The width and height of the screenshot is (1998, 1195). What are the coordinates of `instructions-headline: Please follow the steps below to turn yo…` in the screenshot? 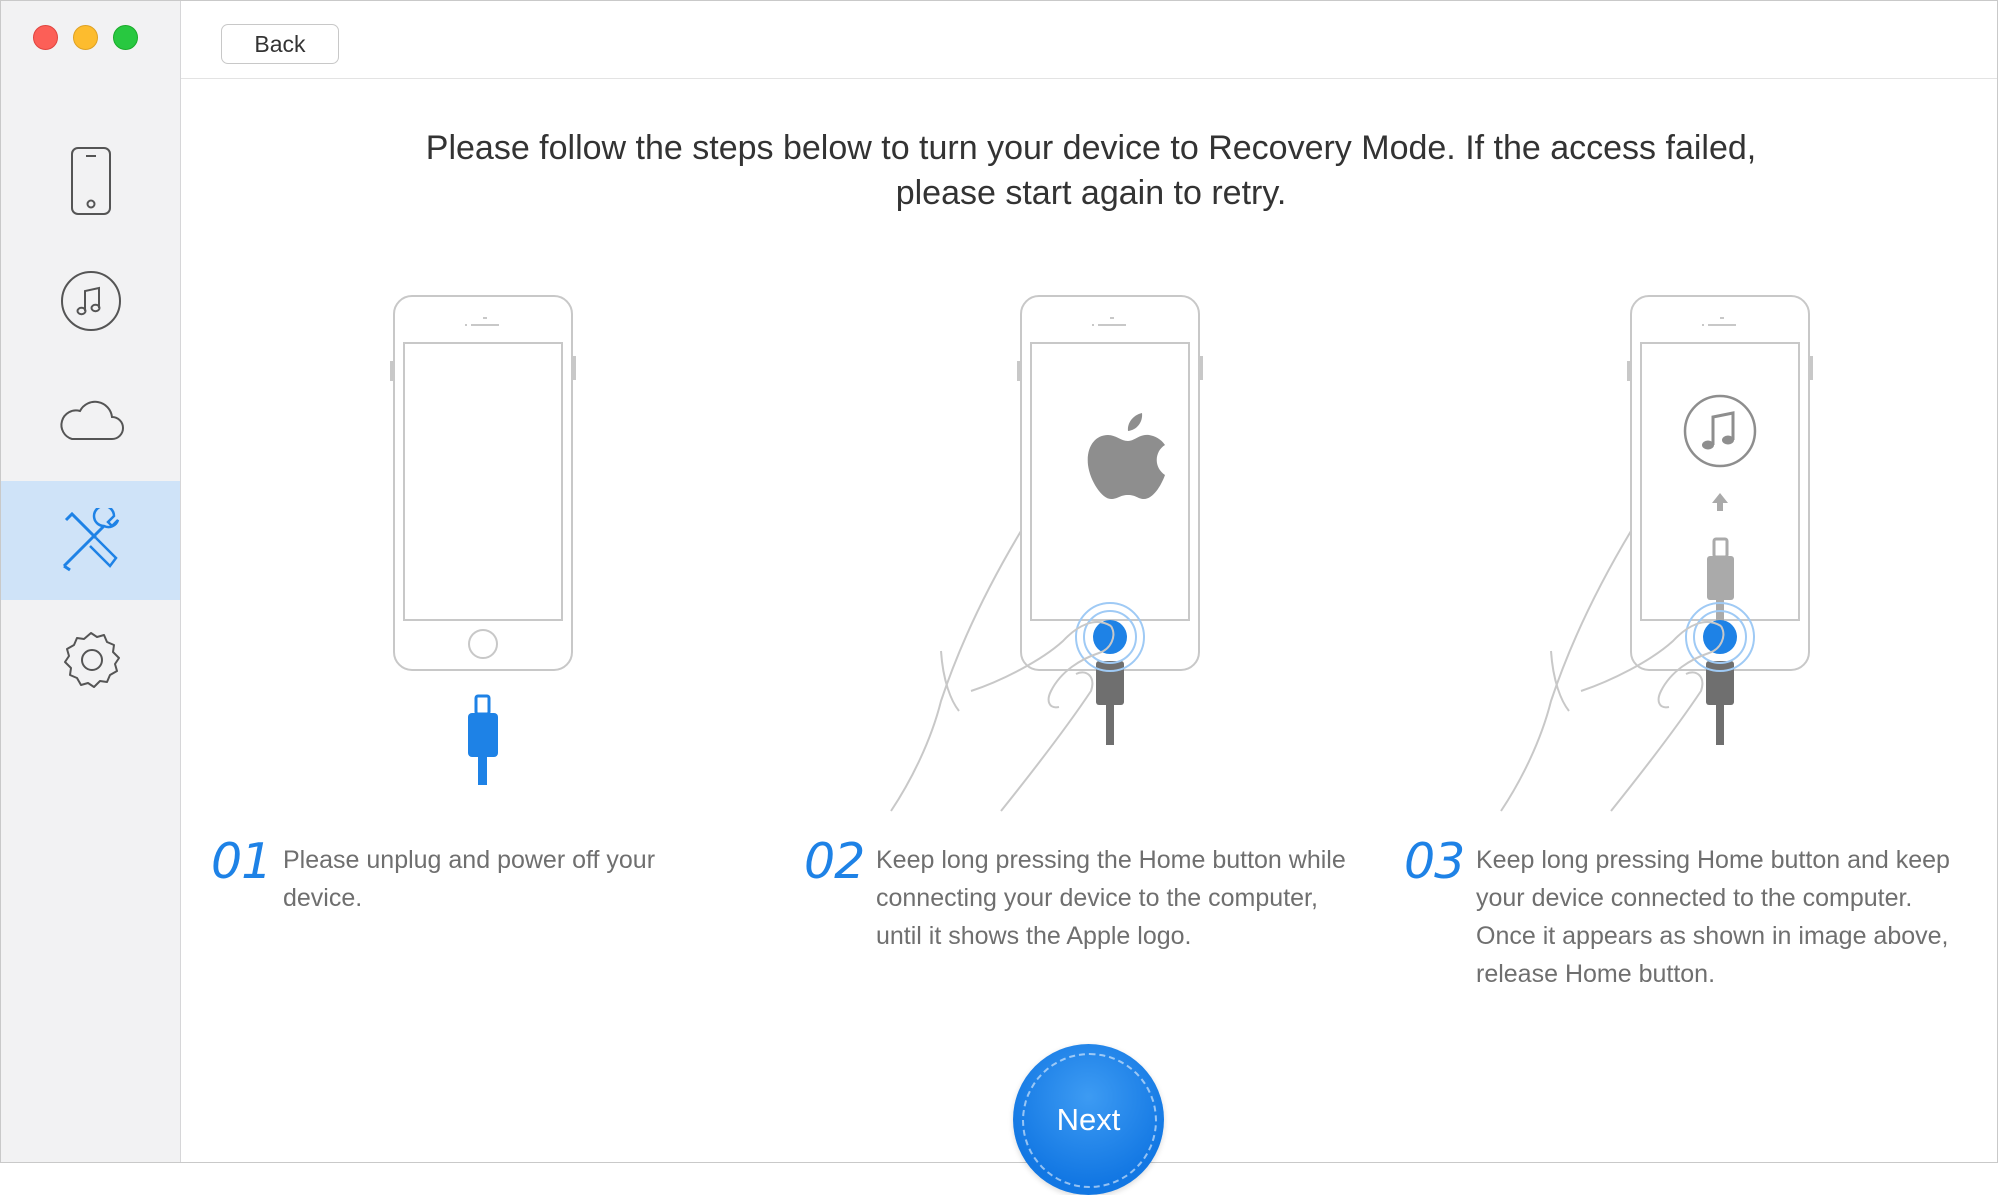 It's located at (1091, 170).